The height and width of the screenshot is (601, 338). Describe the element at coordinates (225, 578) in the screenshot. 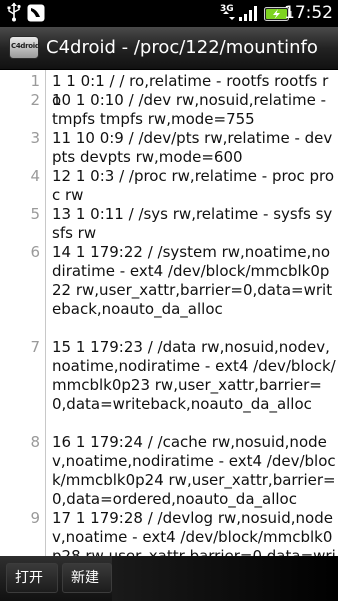

I see `toolbar-shadow` at that location.